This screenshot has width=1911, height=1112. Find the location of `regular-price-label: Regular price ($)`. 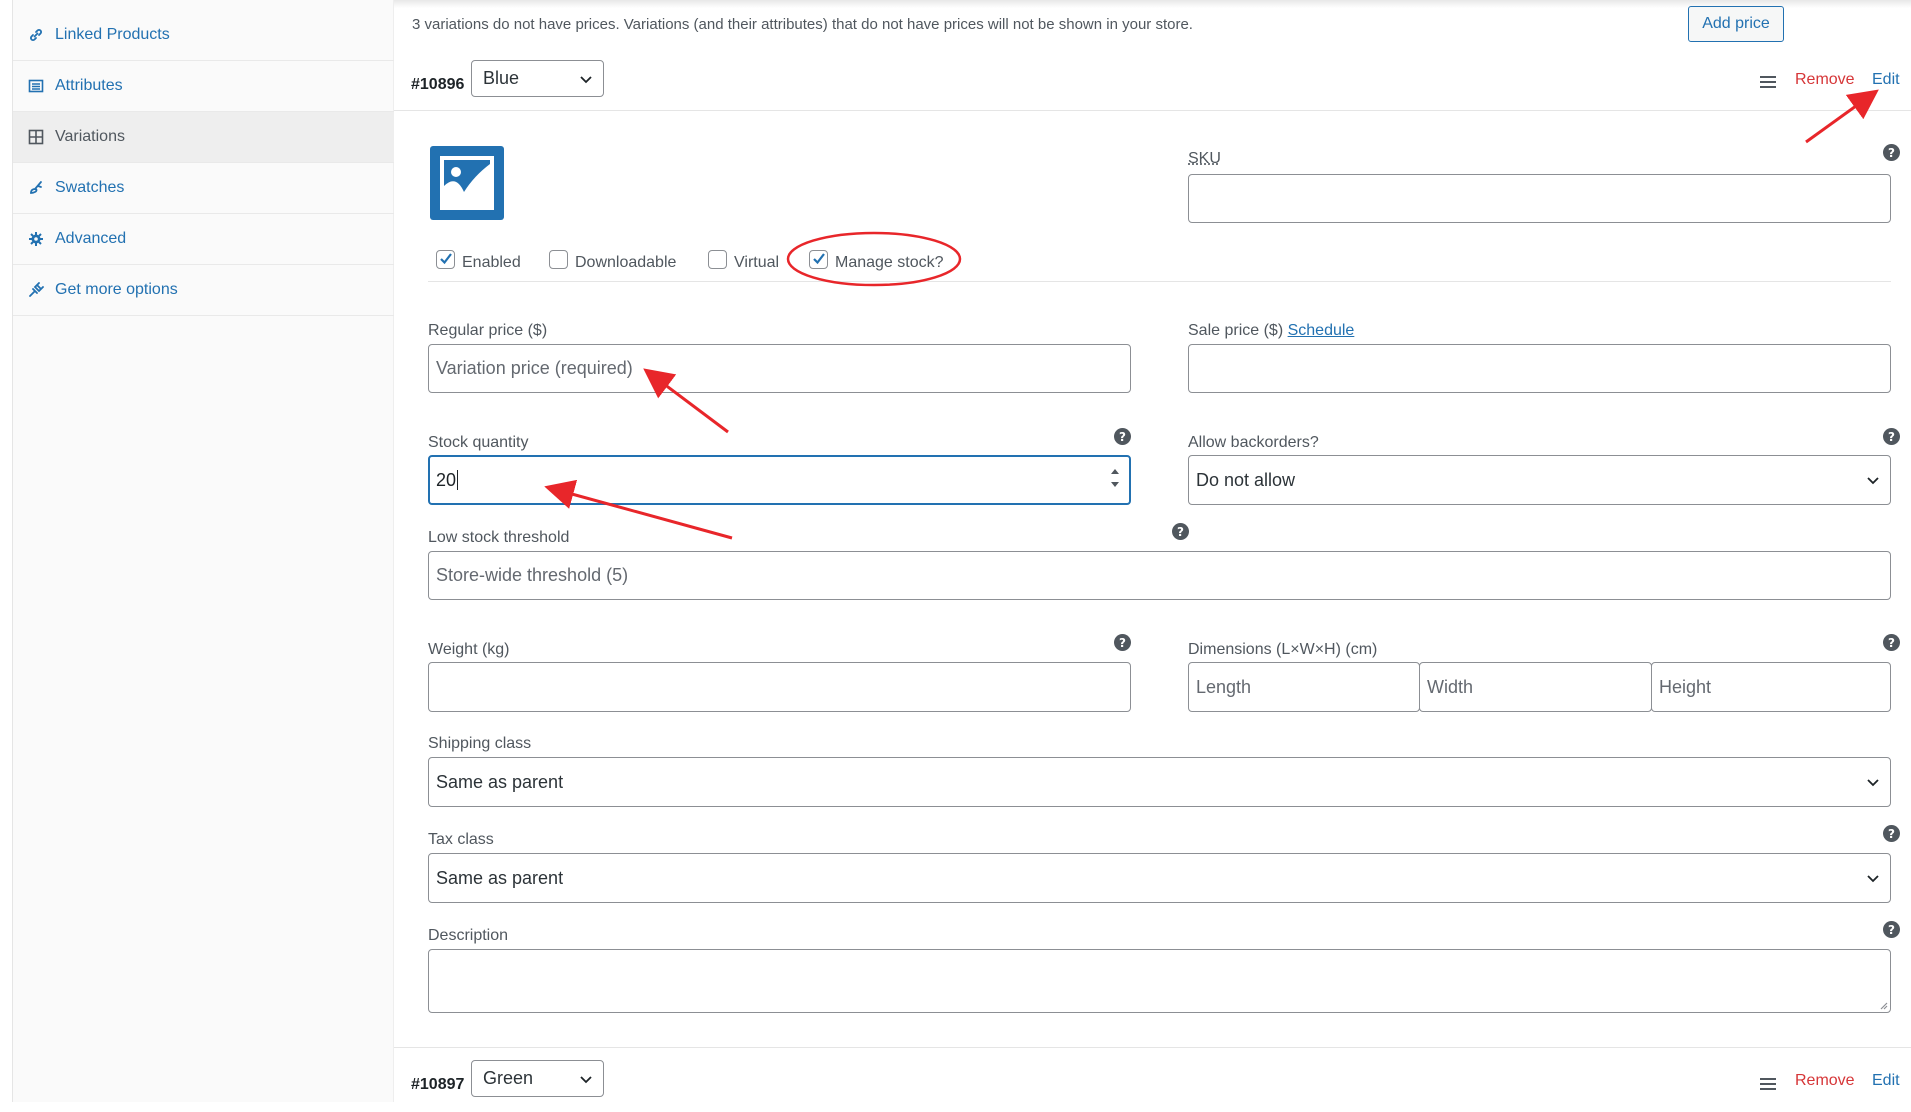

regular-price-label: Regular price ($) is located at coordinates (487, 331).